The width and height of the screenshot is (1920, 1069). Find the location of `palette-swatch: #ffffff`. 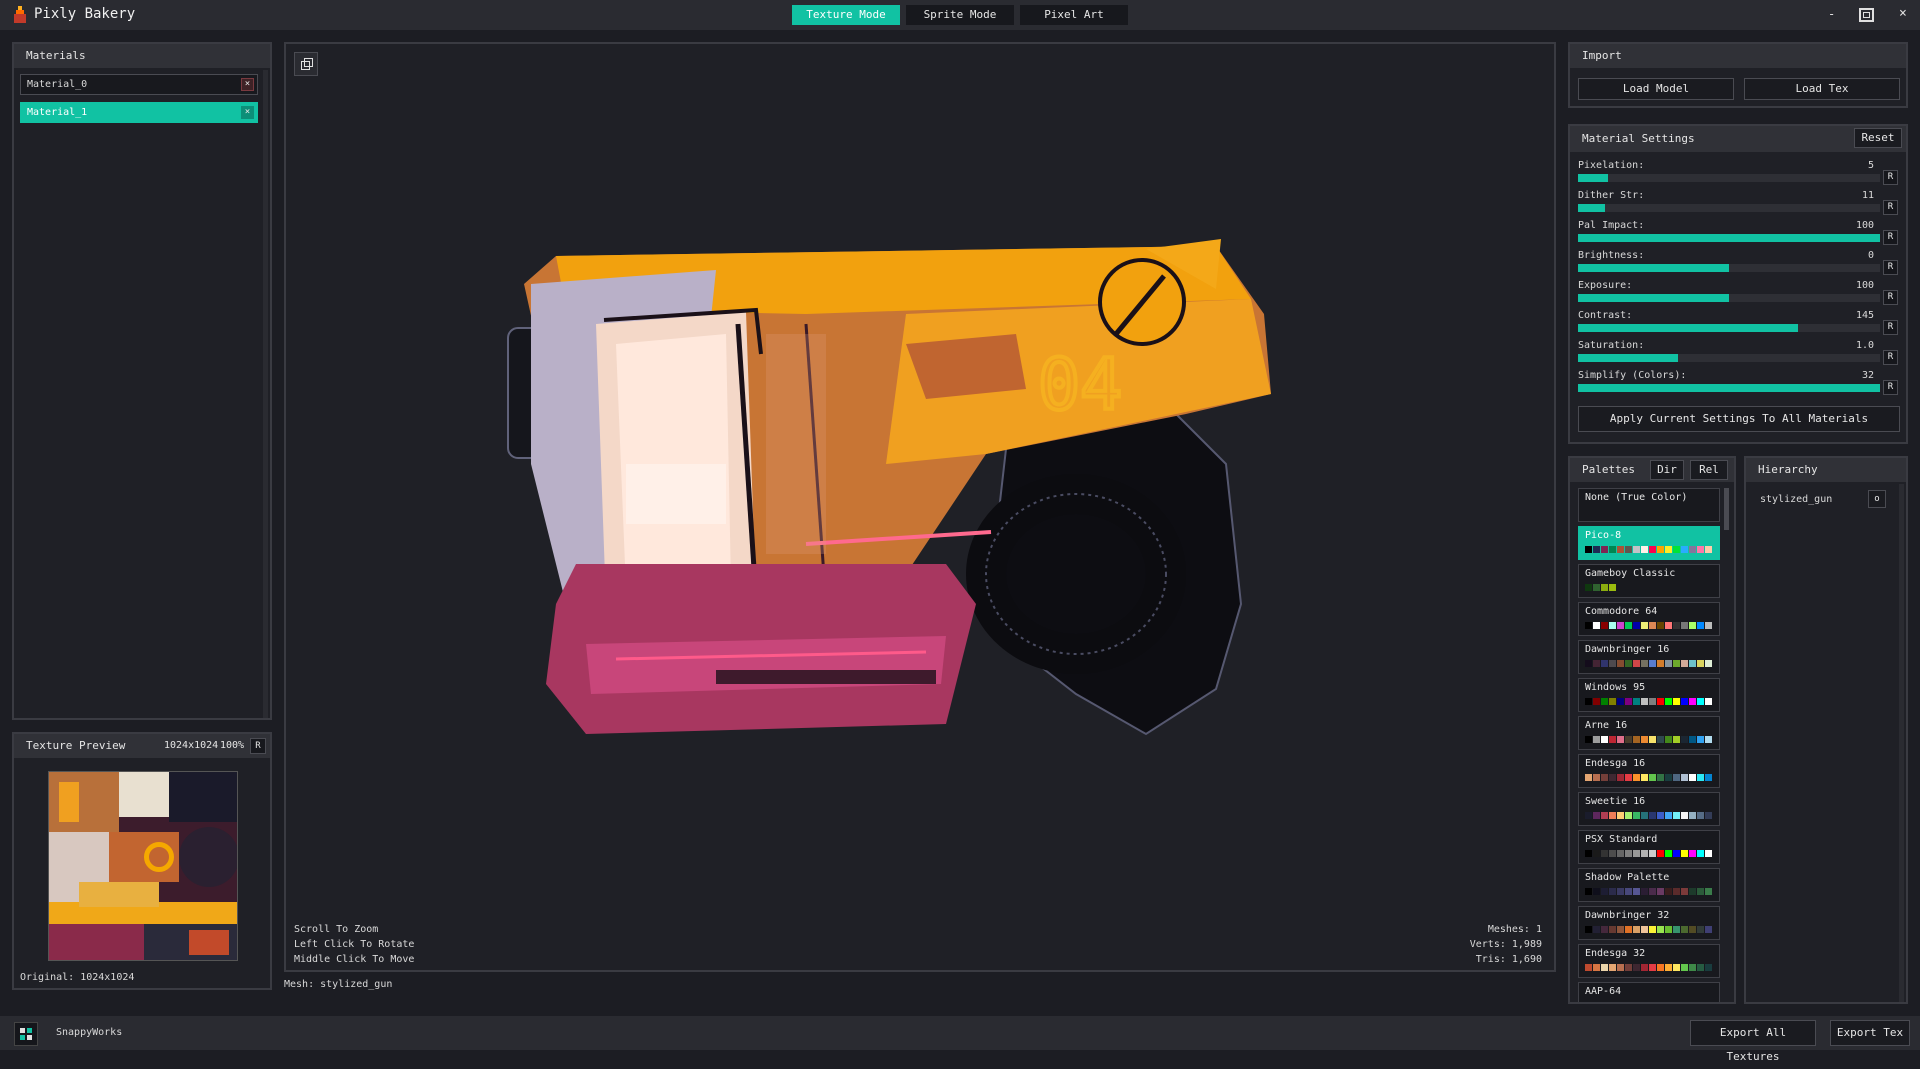

palette-swatch: #ffffff is located at coordinates (1692, 777).